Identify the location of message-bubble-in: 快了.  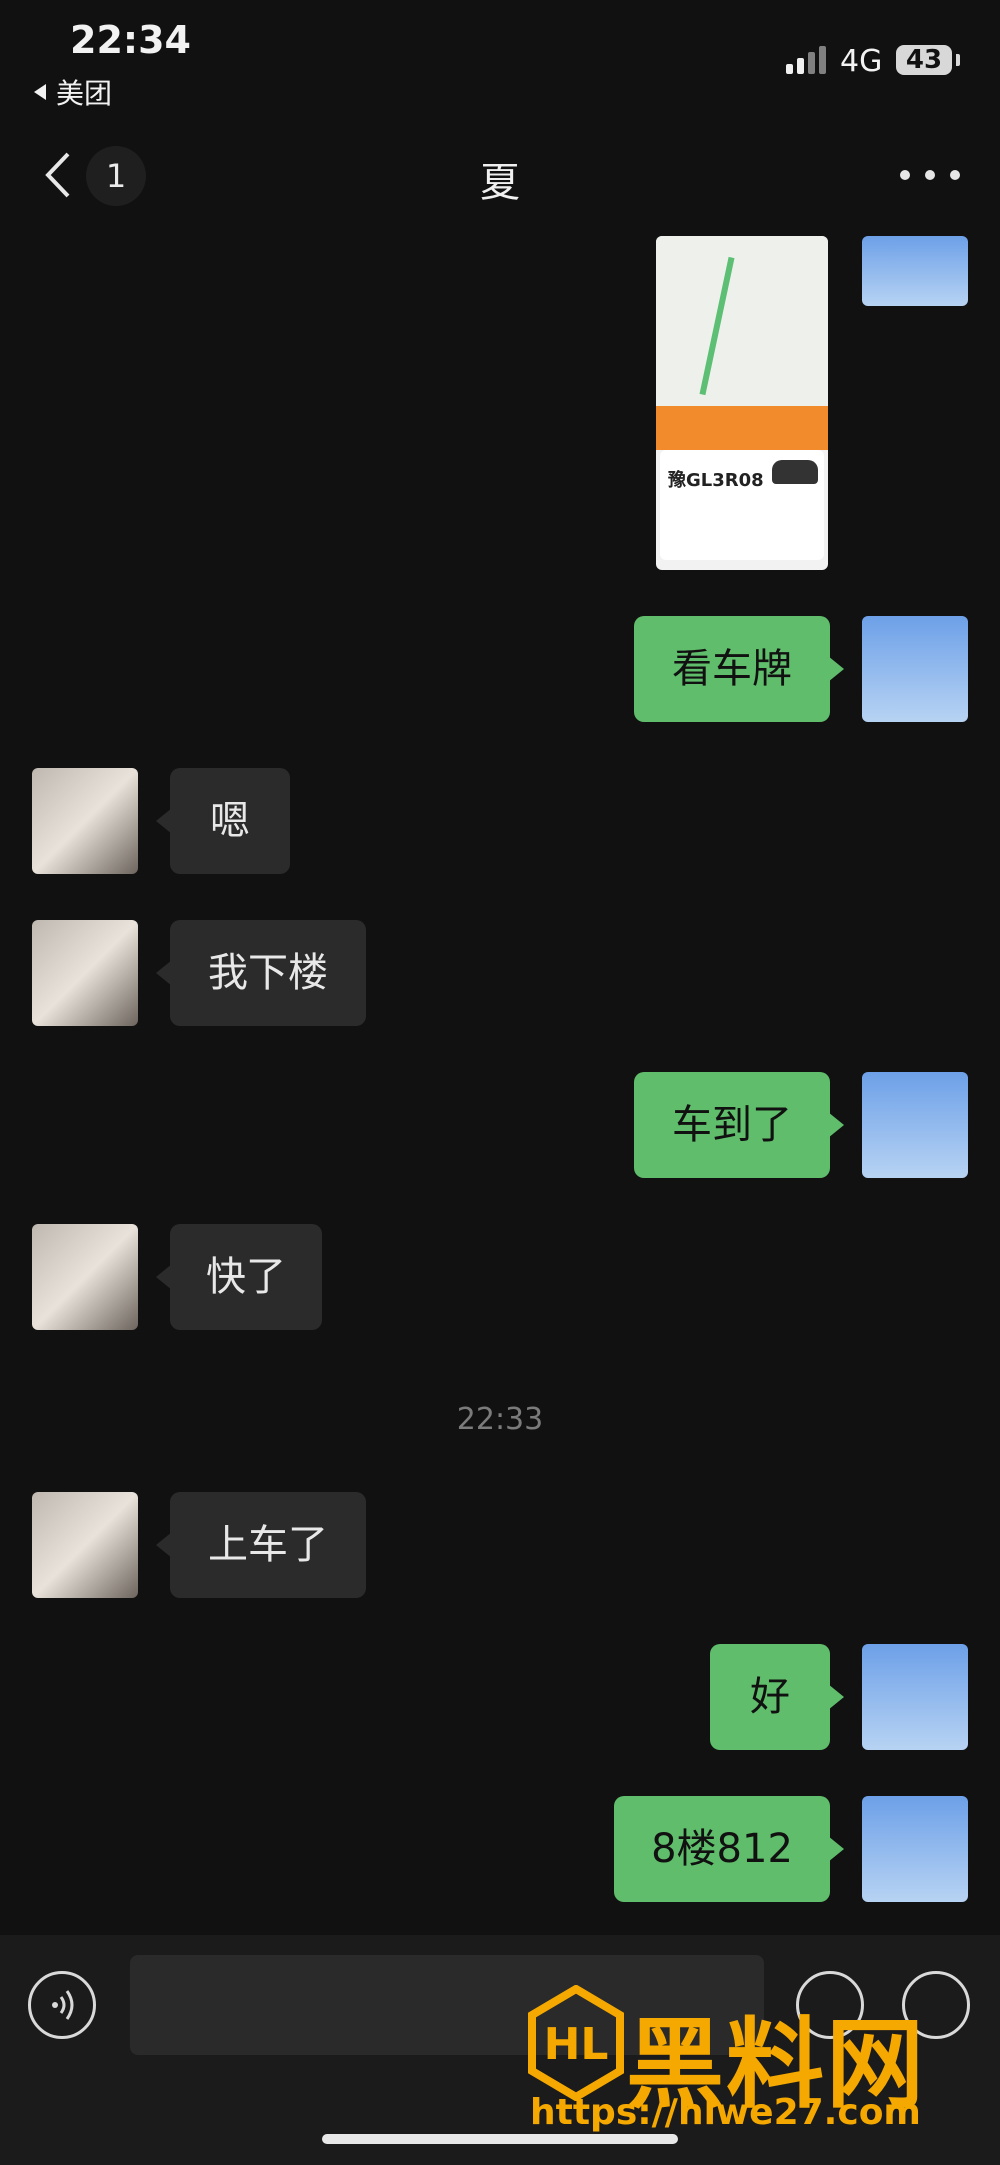
(239, 1277).